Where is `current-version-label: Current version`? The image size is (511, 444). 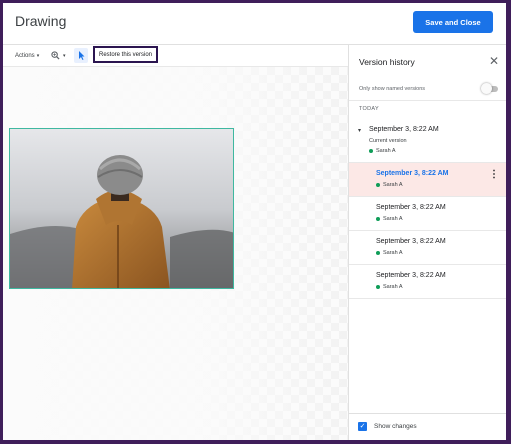
current-version-label: Current version is located at coordinates (388, 141).